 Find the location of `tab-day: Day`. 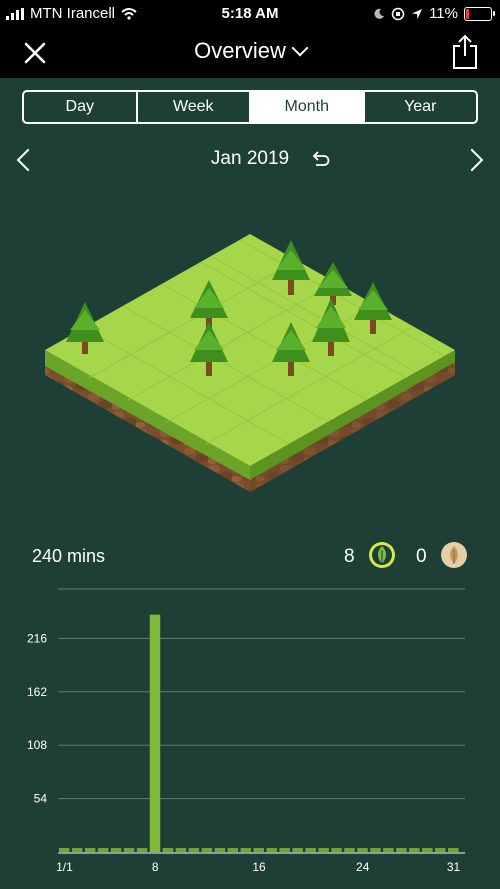

tab-day: Day is located at coordinates (81, 107).